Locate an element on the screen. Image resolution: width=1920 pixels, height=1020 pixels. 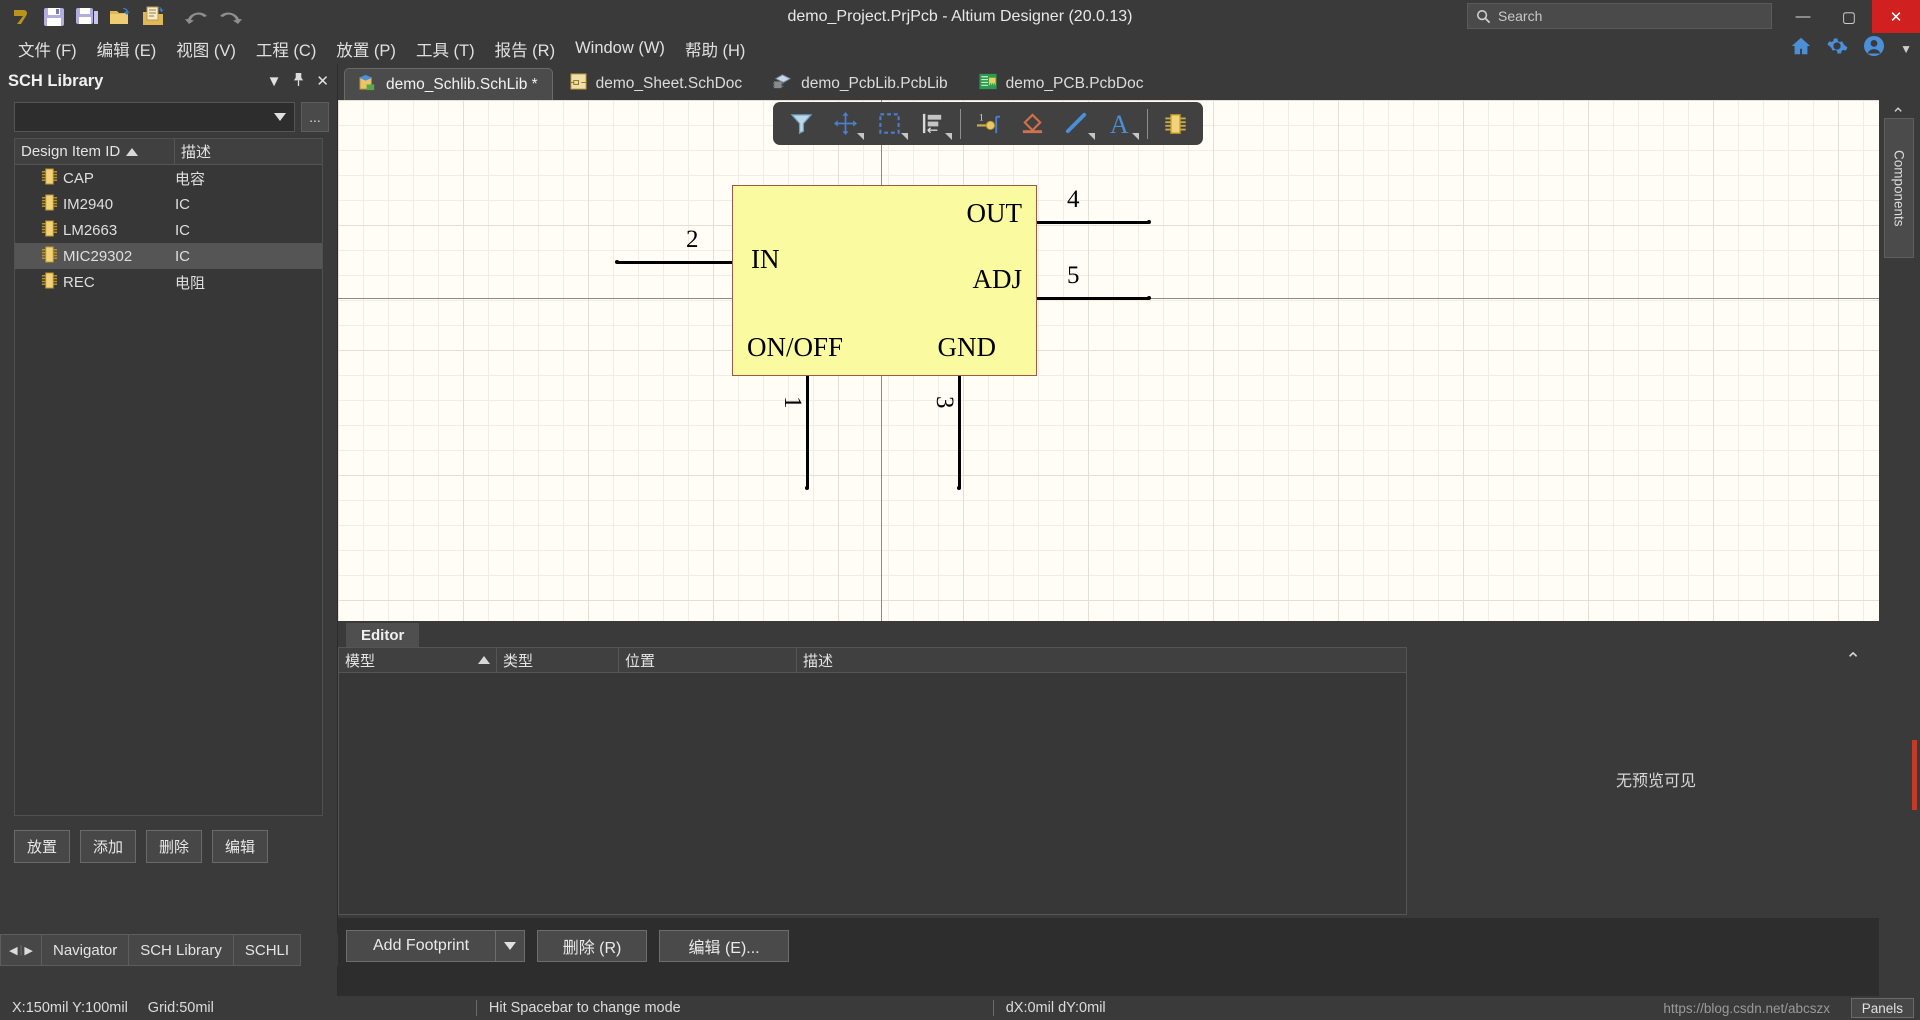
save-all-icon is located at coordinates (87, 17).